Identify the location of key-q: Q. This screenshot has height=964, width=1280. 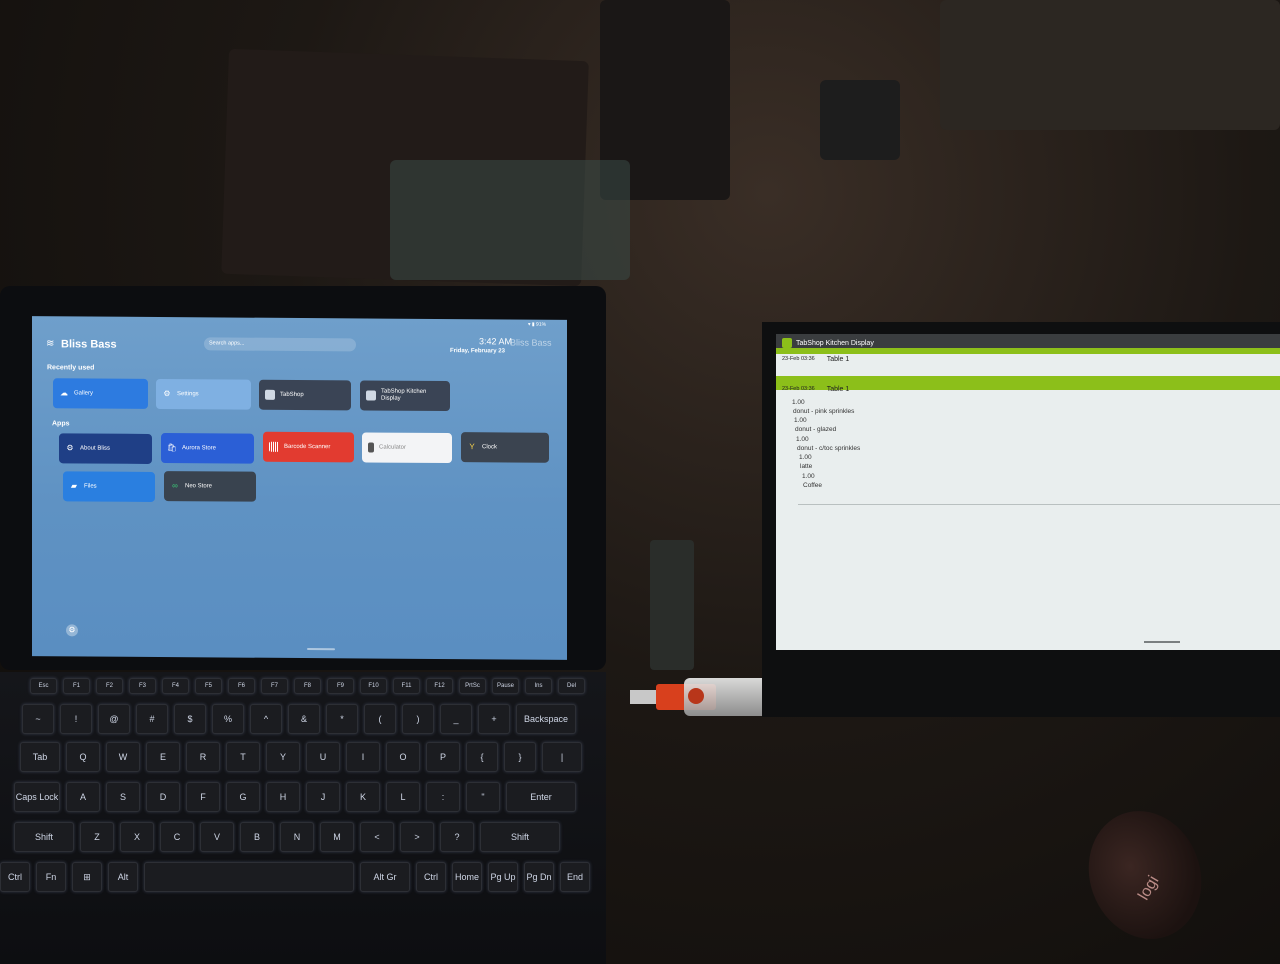
(83, 757).